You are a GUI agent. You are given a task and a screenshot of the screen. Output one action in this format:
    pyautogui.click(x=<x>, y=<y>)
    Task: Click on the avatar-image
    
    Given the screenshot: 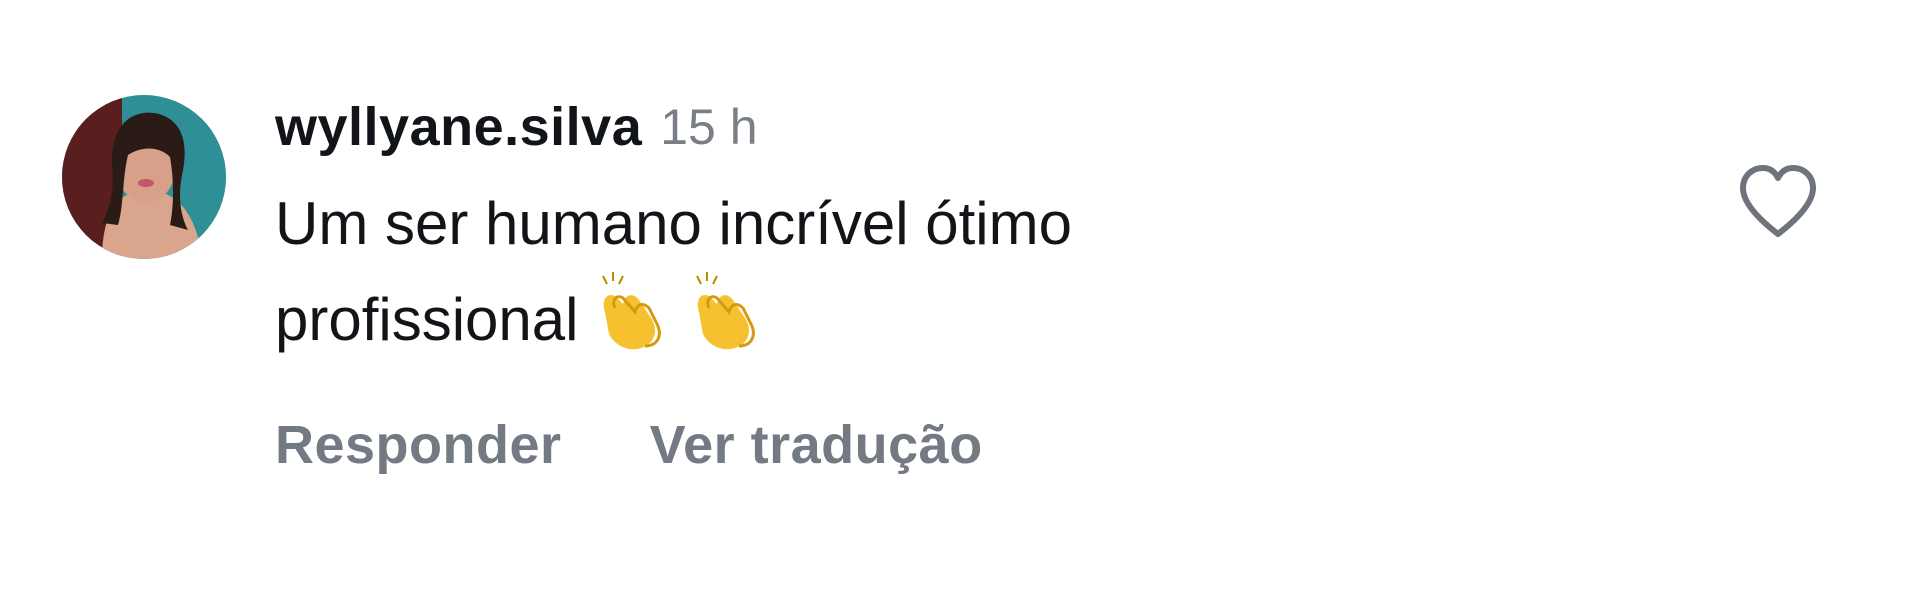 What is the action you would take?
    pyautogui.click(x=144, y=177)
    